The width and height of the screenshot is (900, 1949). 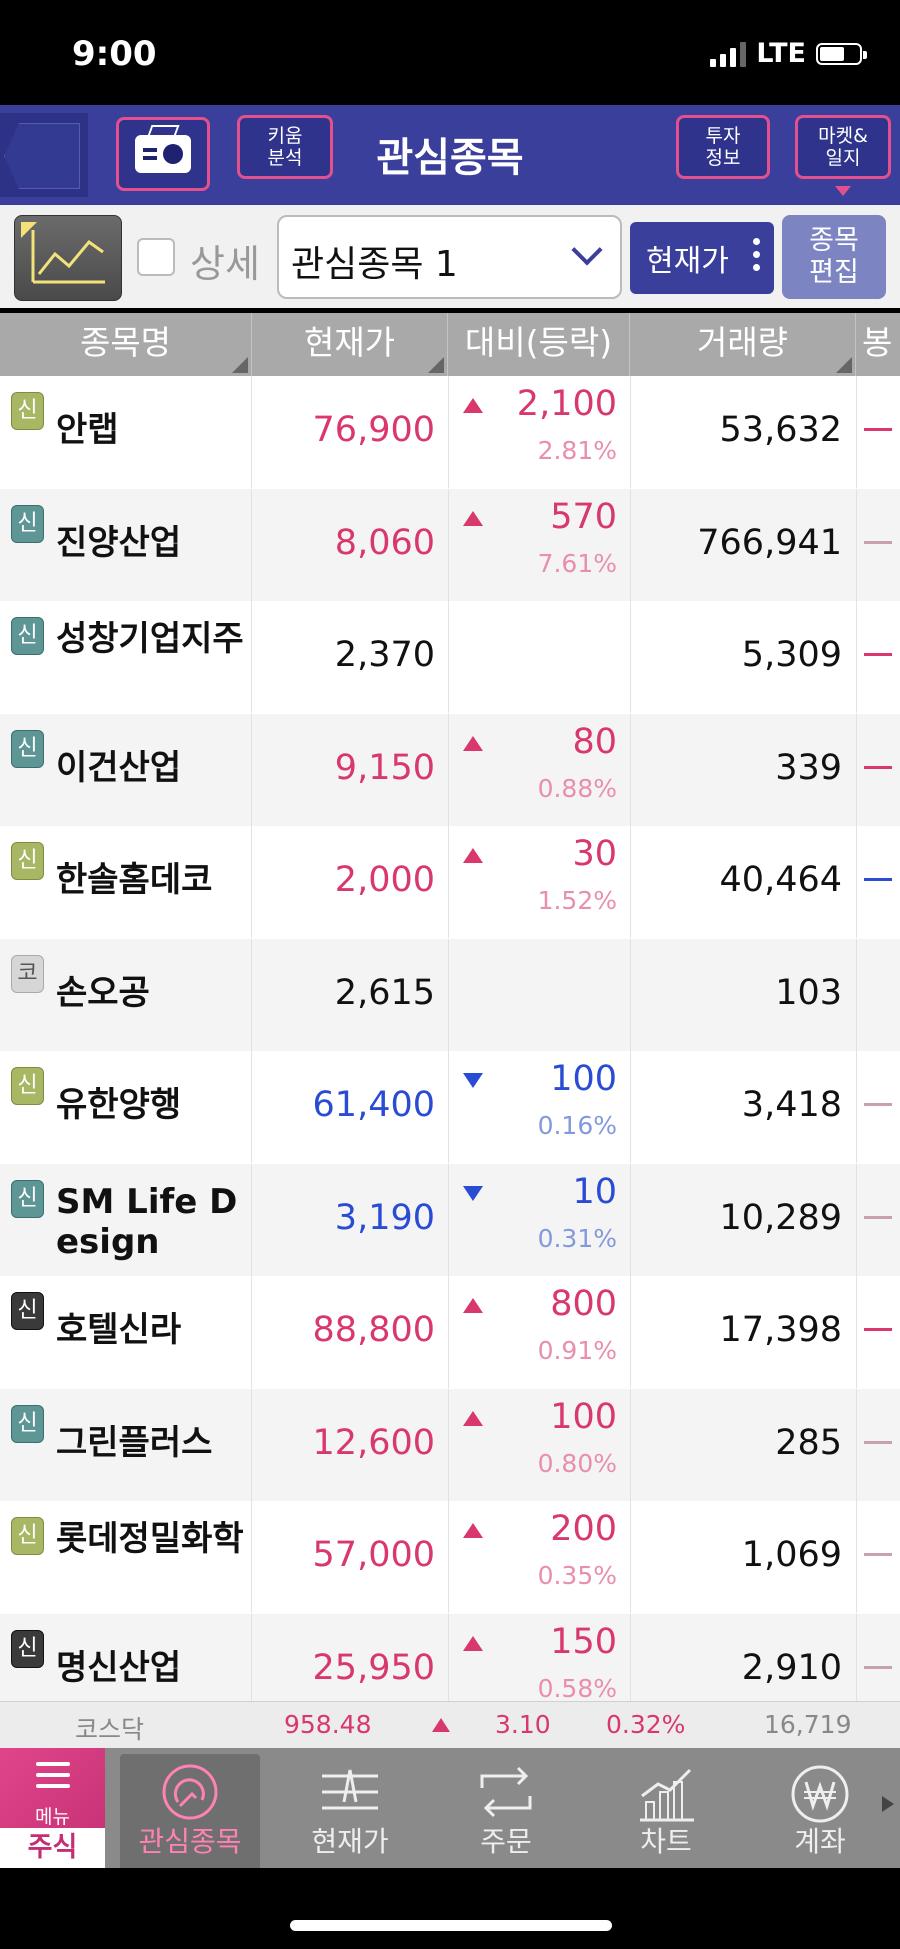 I want to click on stock-change-pct: 7.61%, so click(x=577, y=563).